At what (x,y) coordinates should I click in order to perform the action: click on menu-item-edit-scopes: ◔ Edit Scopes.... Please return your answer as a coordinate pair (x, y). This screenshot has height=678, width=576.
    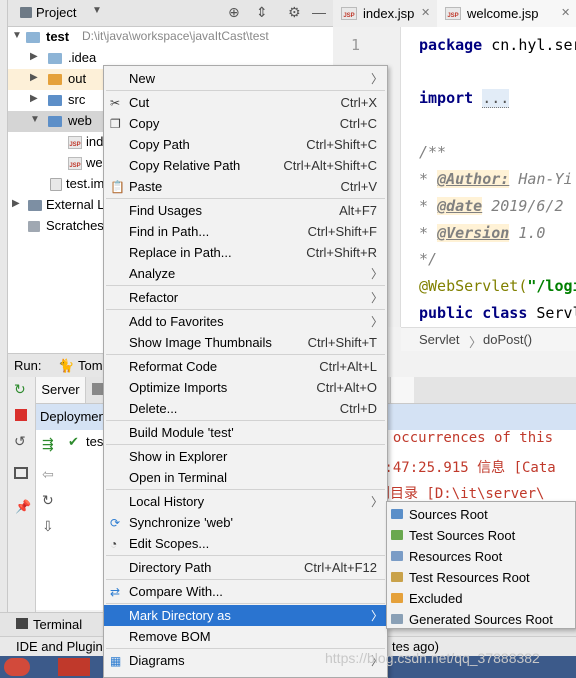
    Looking at the image, I should click on (245, 543).